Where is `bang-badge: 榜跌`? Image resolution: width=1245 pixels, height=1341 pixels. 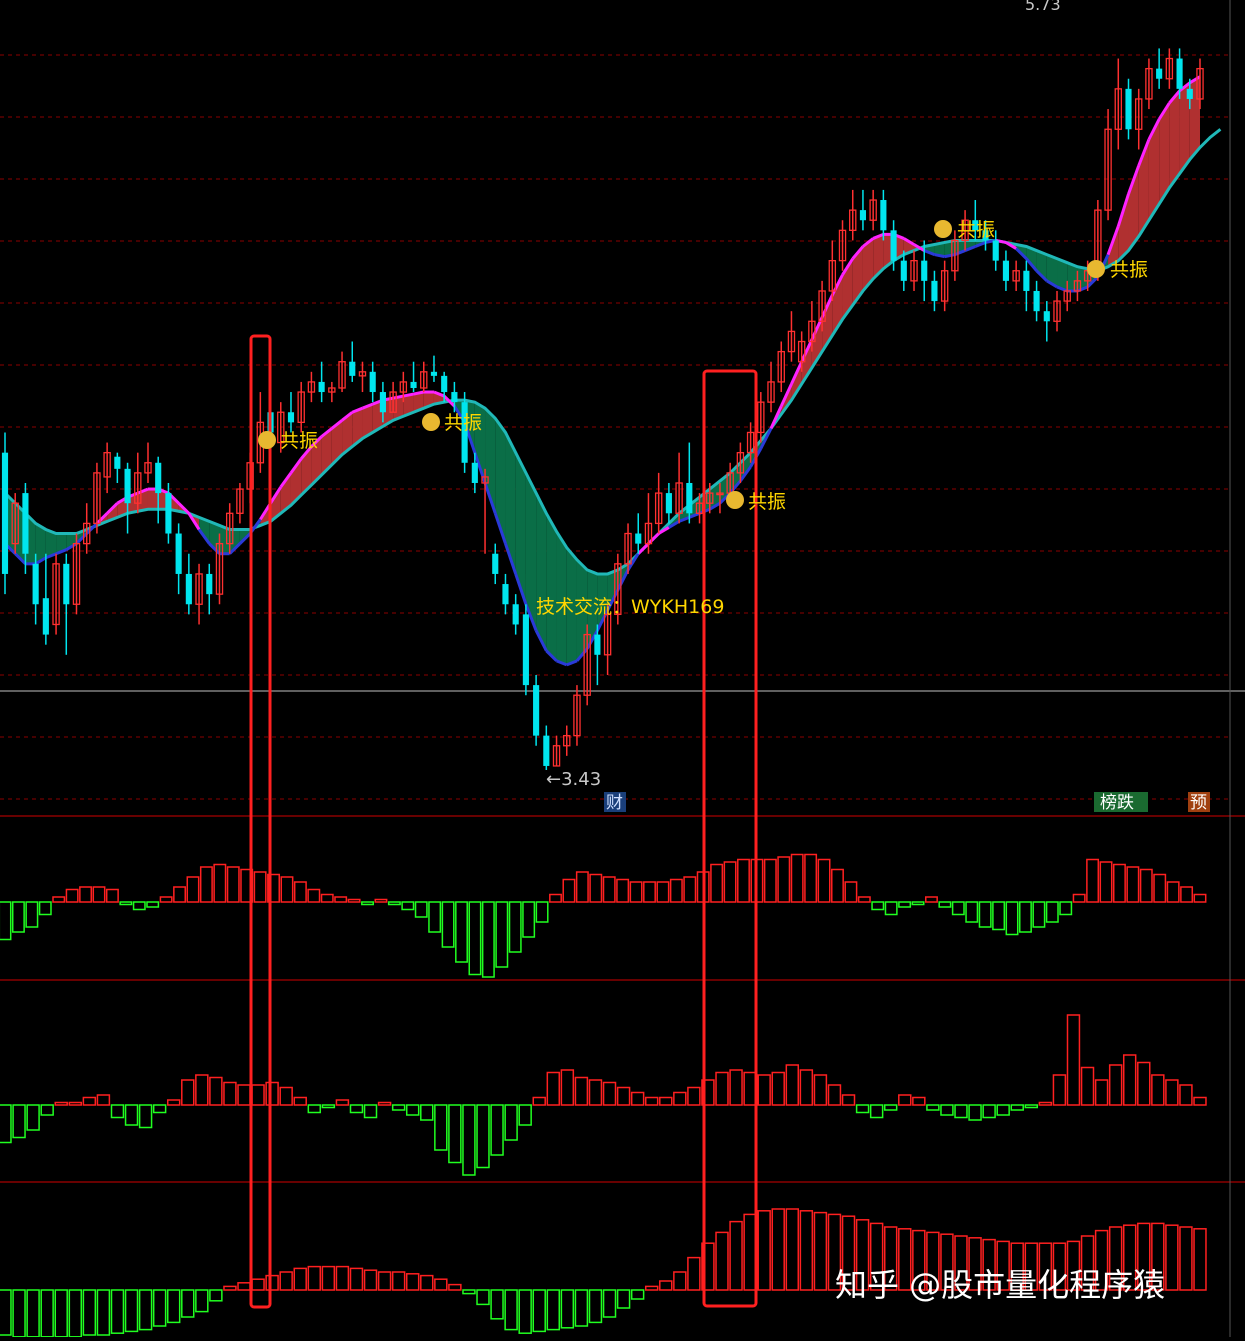 bang-badge: 榜跌 is located at coordinates (1117, 803).